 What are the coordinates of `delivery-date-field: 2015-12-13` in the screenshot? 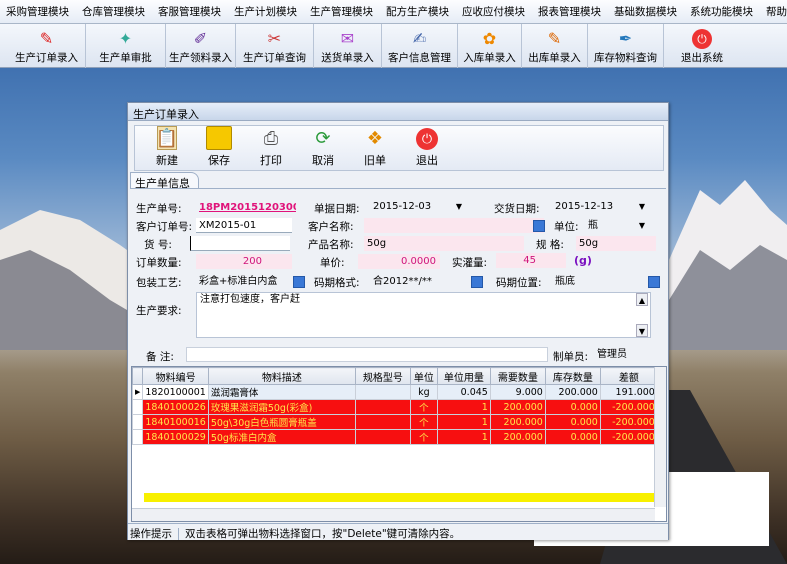 It's located at (599, 206).